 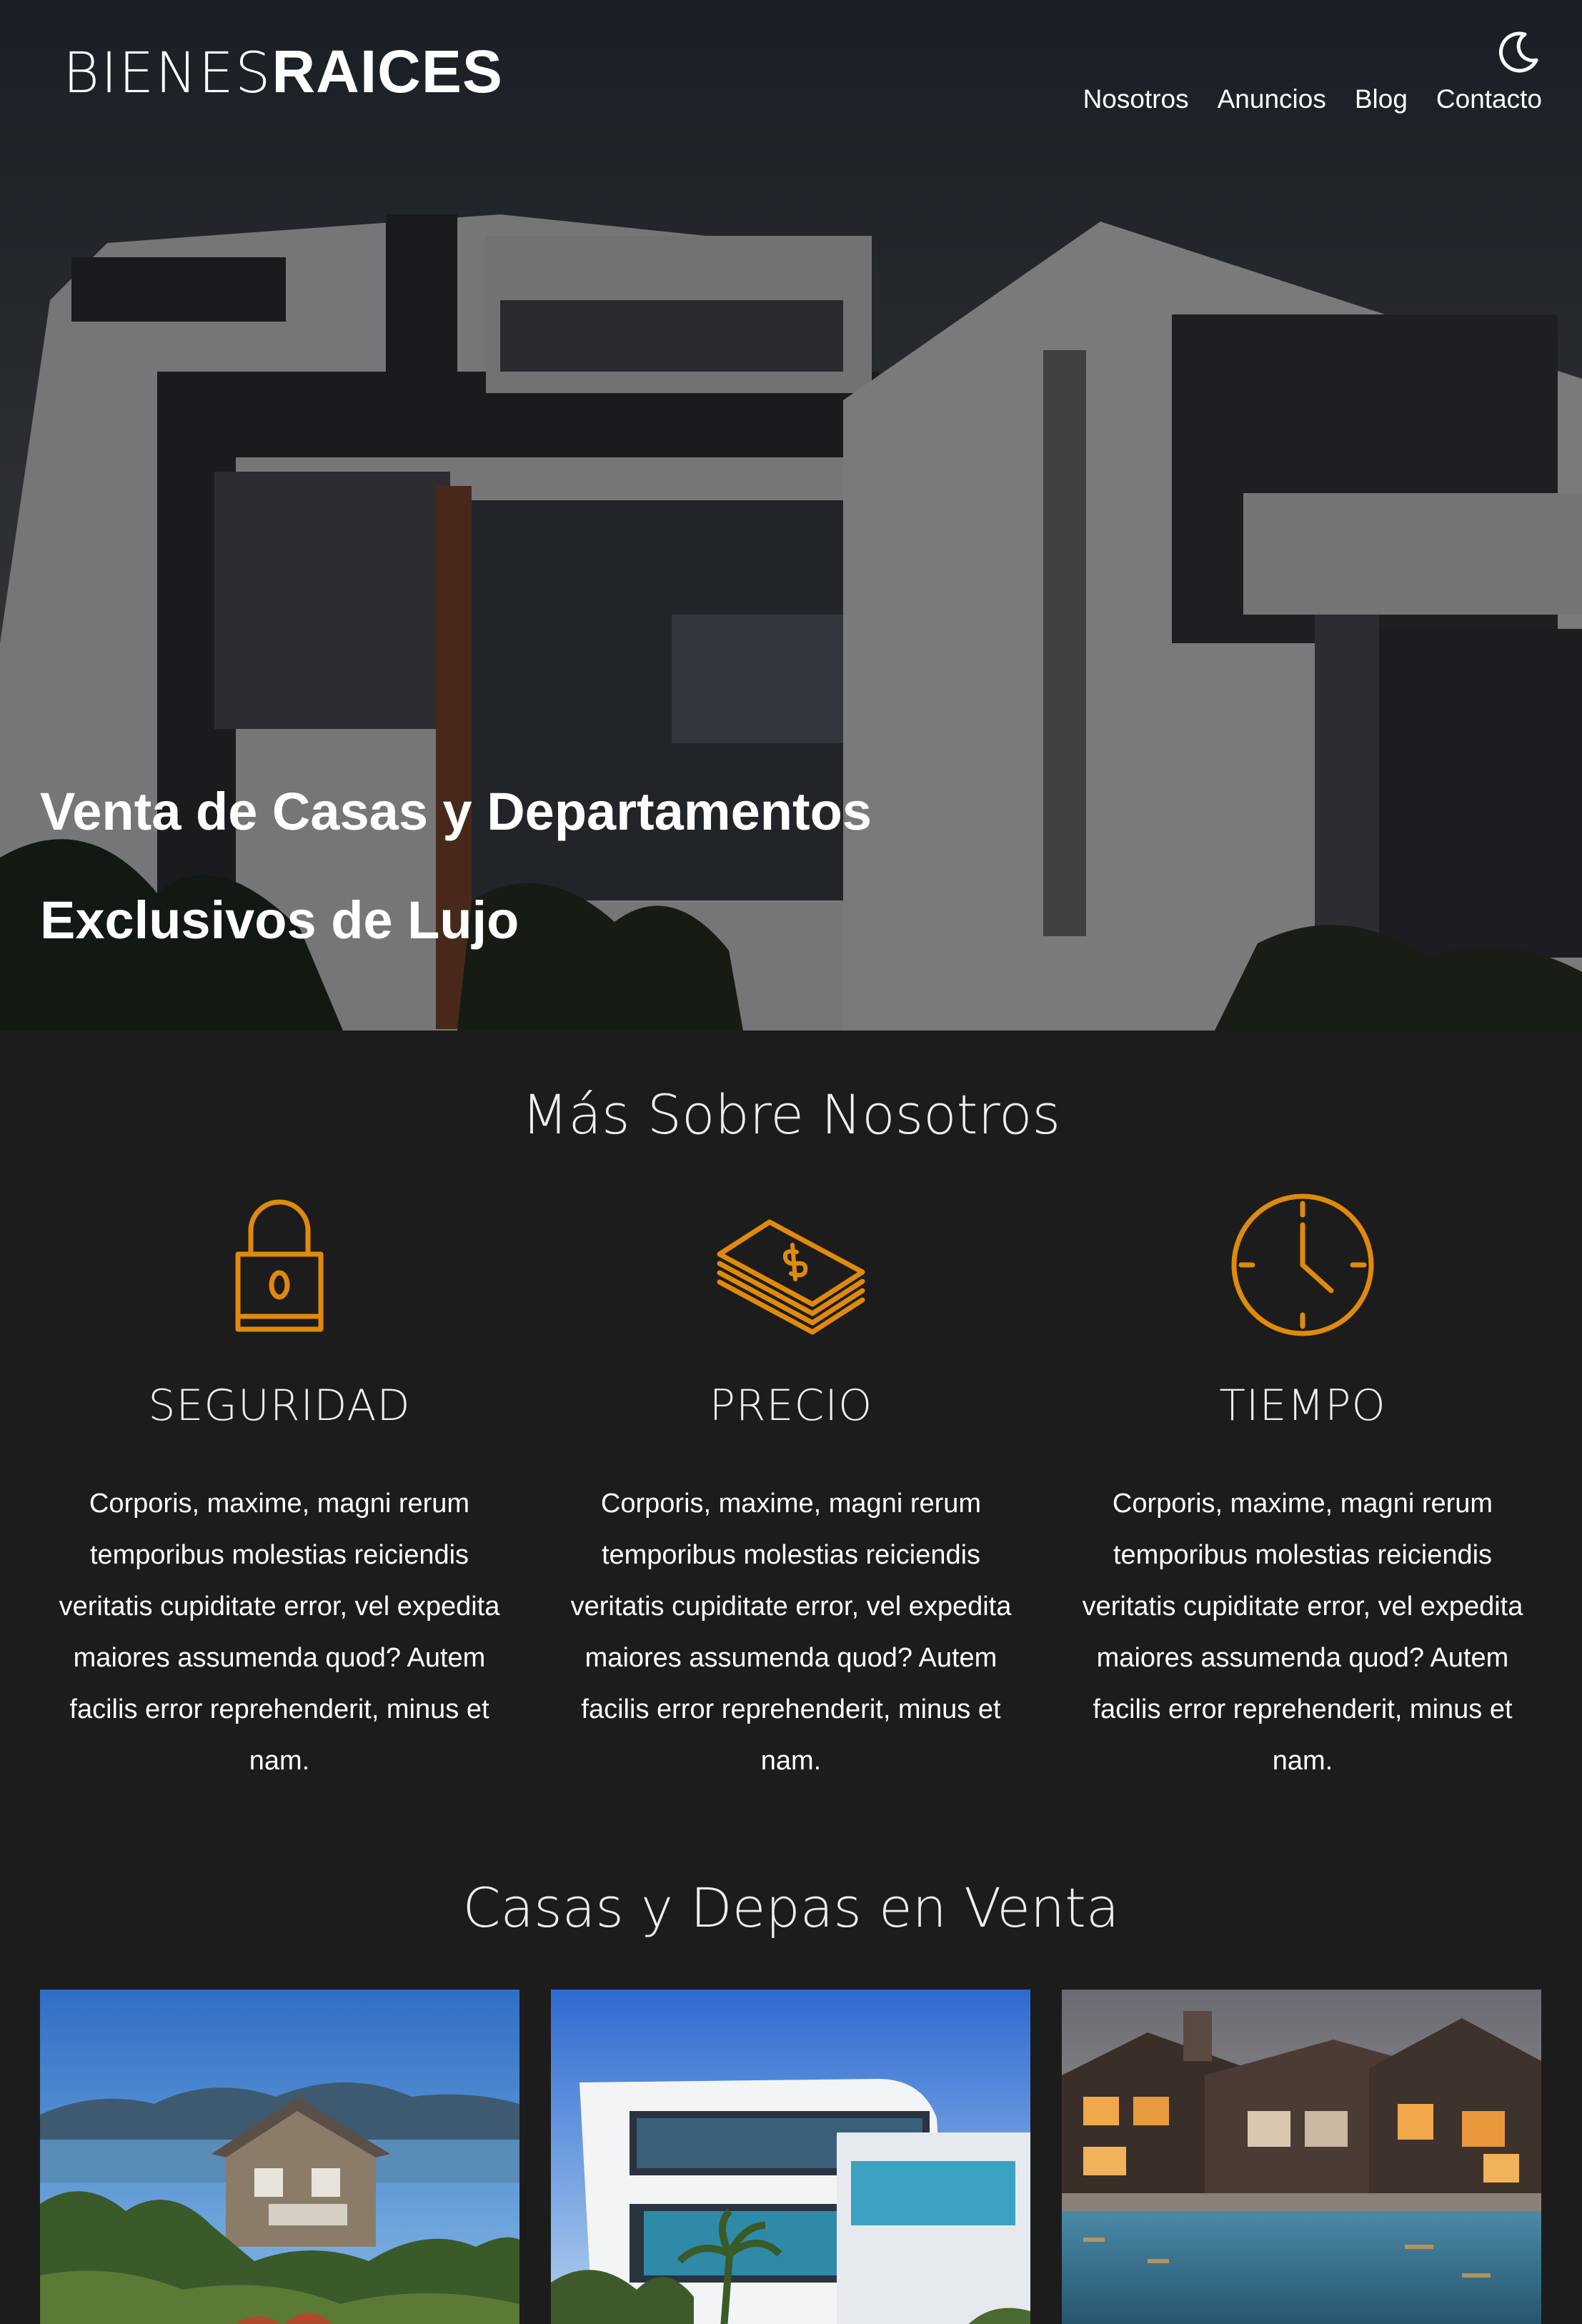 I want to click on feature-title: PRECIO, so click(x=791, y=1406).